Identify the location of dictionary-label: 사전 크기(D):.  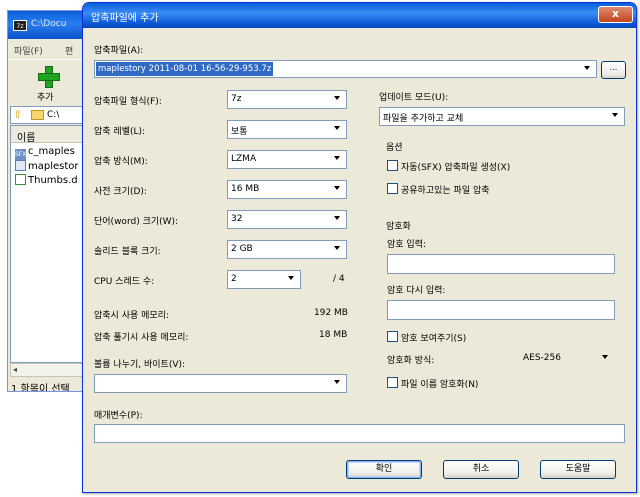
(120, 192).